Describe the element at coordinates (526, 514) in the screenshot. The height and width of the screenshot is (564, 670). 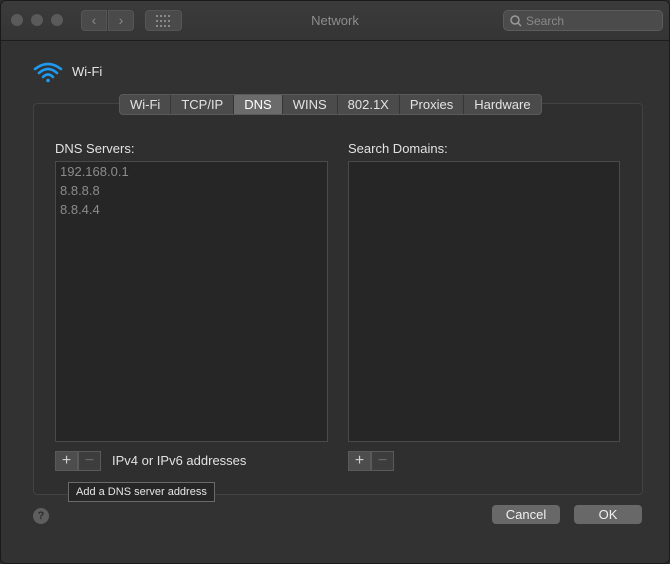
I see `cancel-button: Cancel` at that location.